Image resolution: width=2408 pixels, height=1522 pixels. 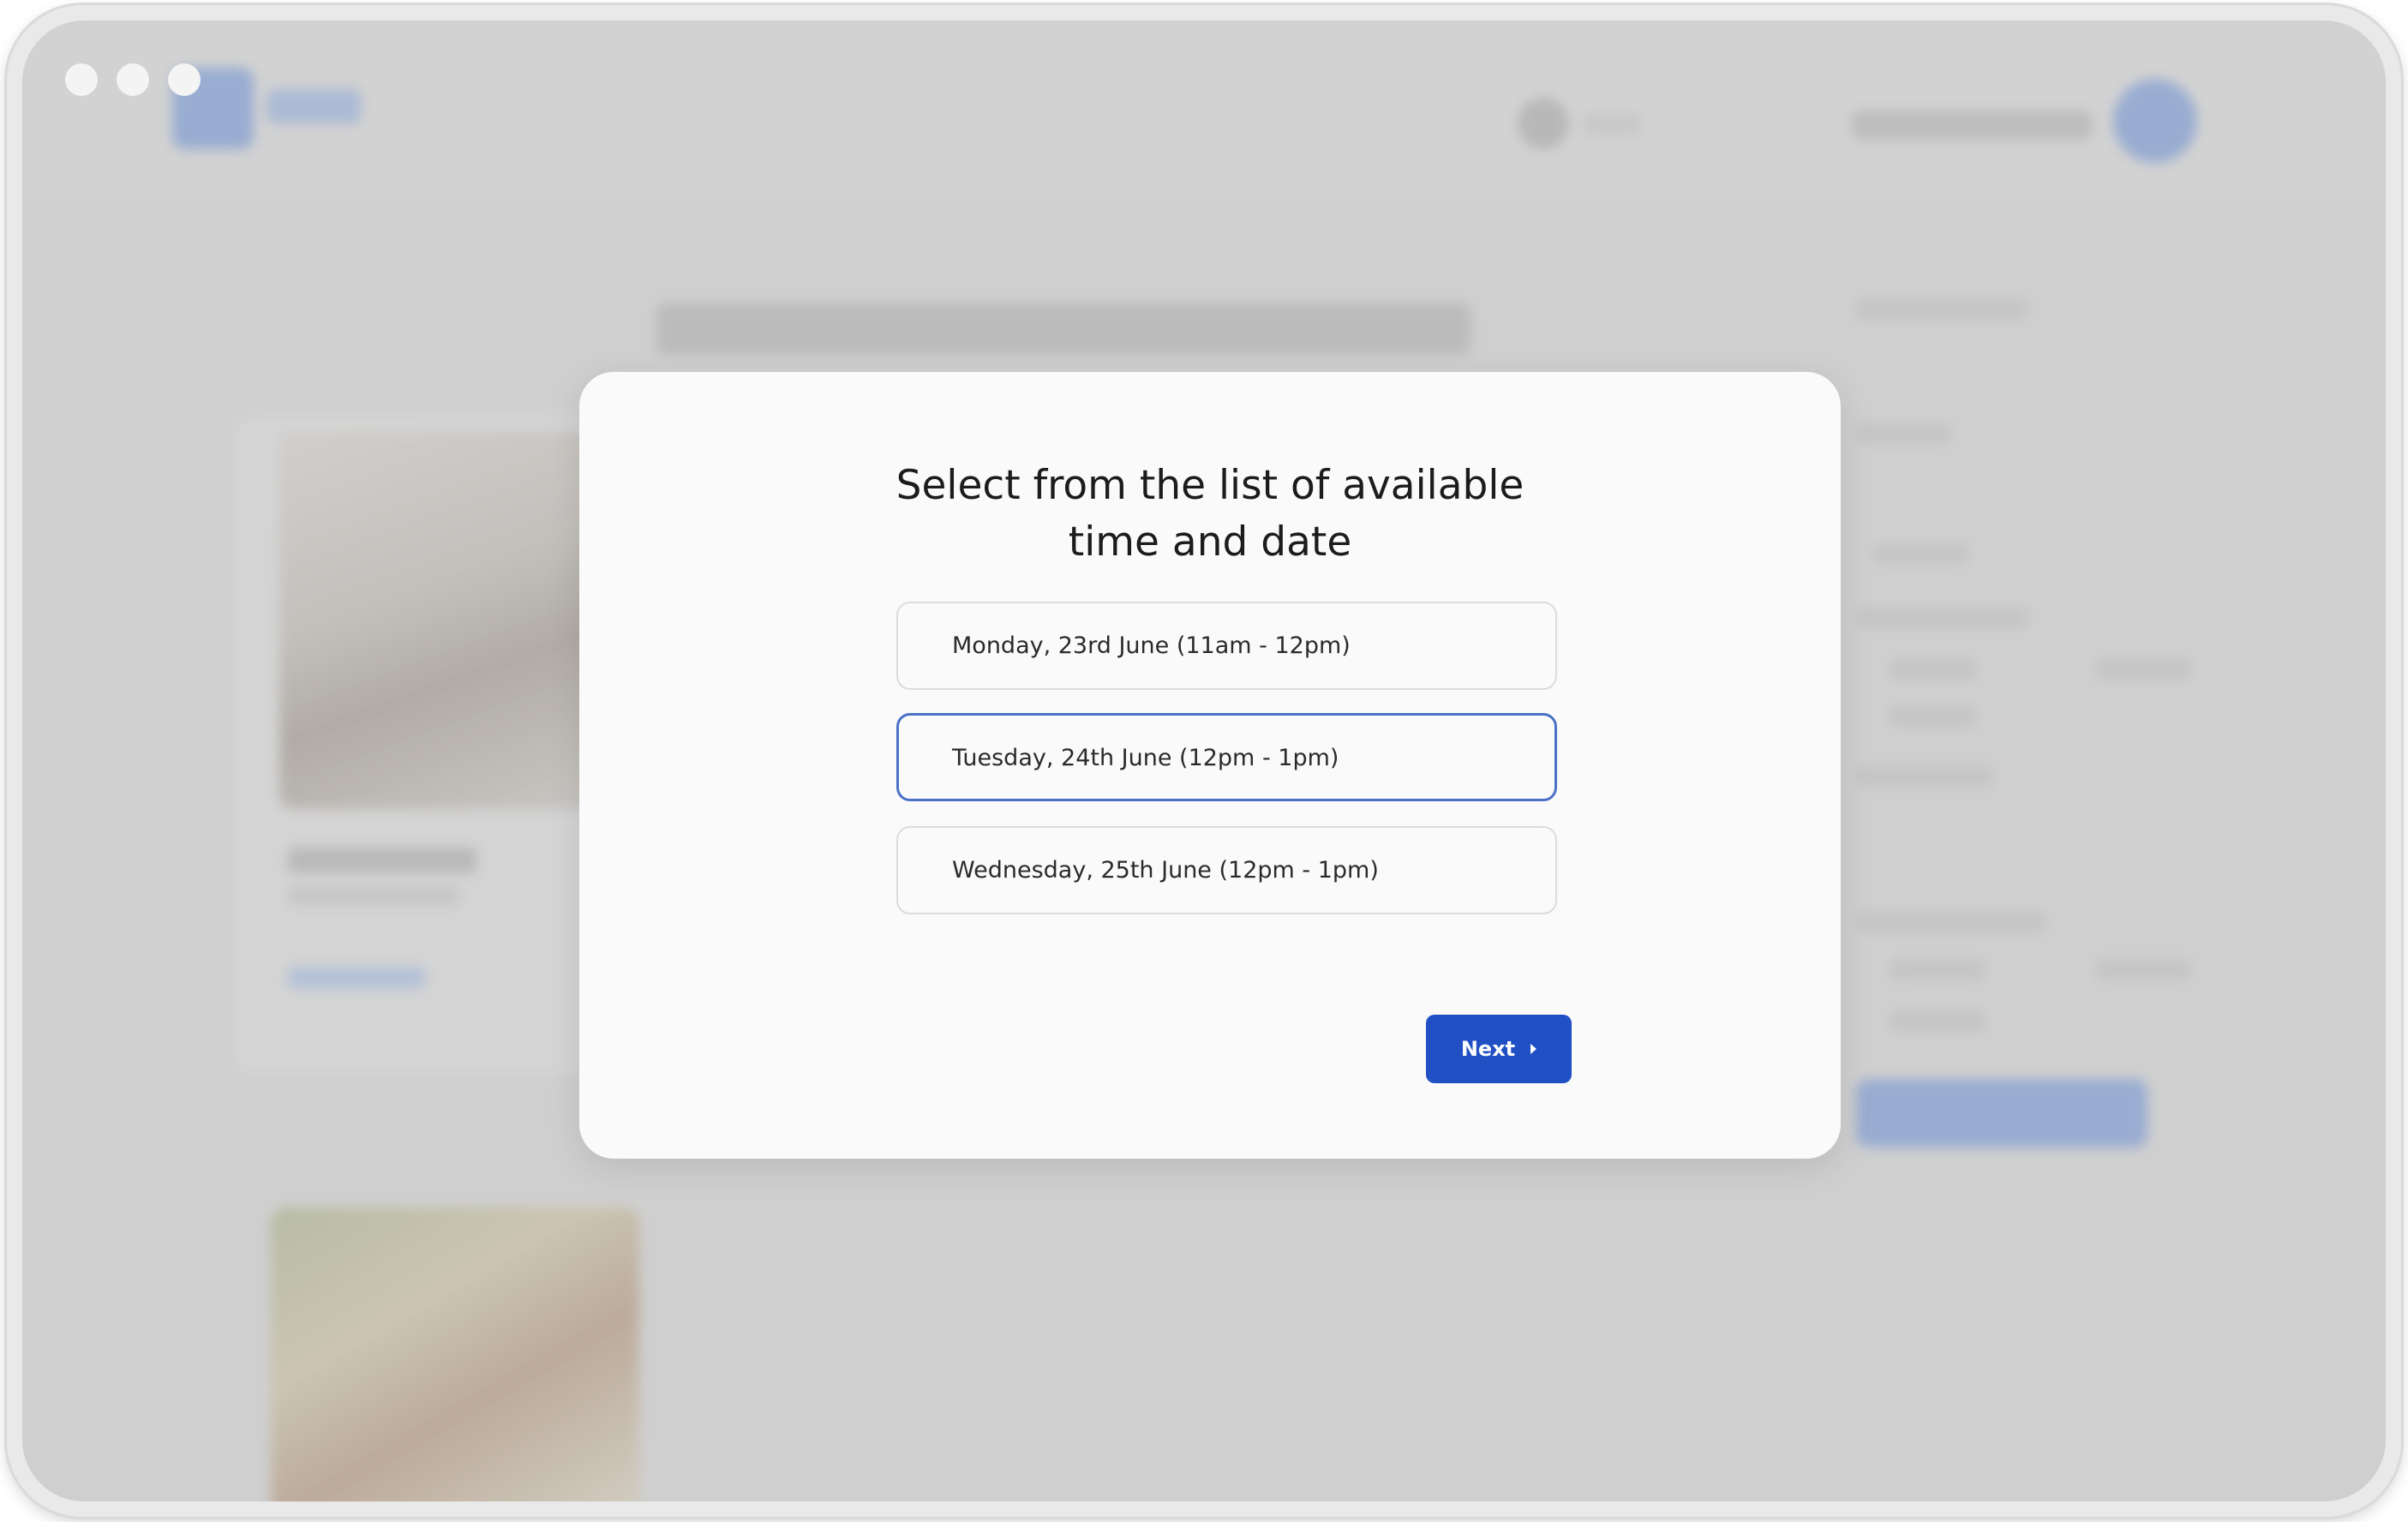 What do you see at coordinates (1533, 1049) in the screenshot?
I see `chevron-right-icon` at bounding box center [1533, 1049].